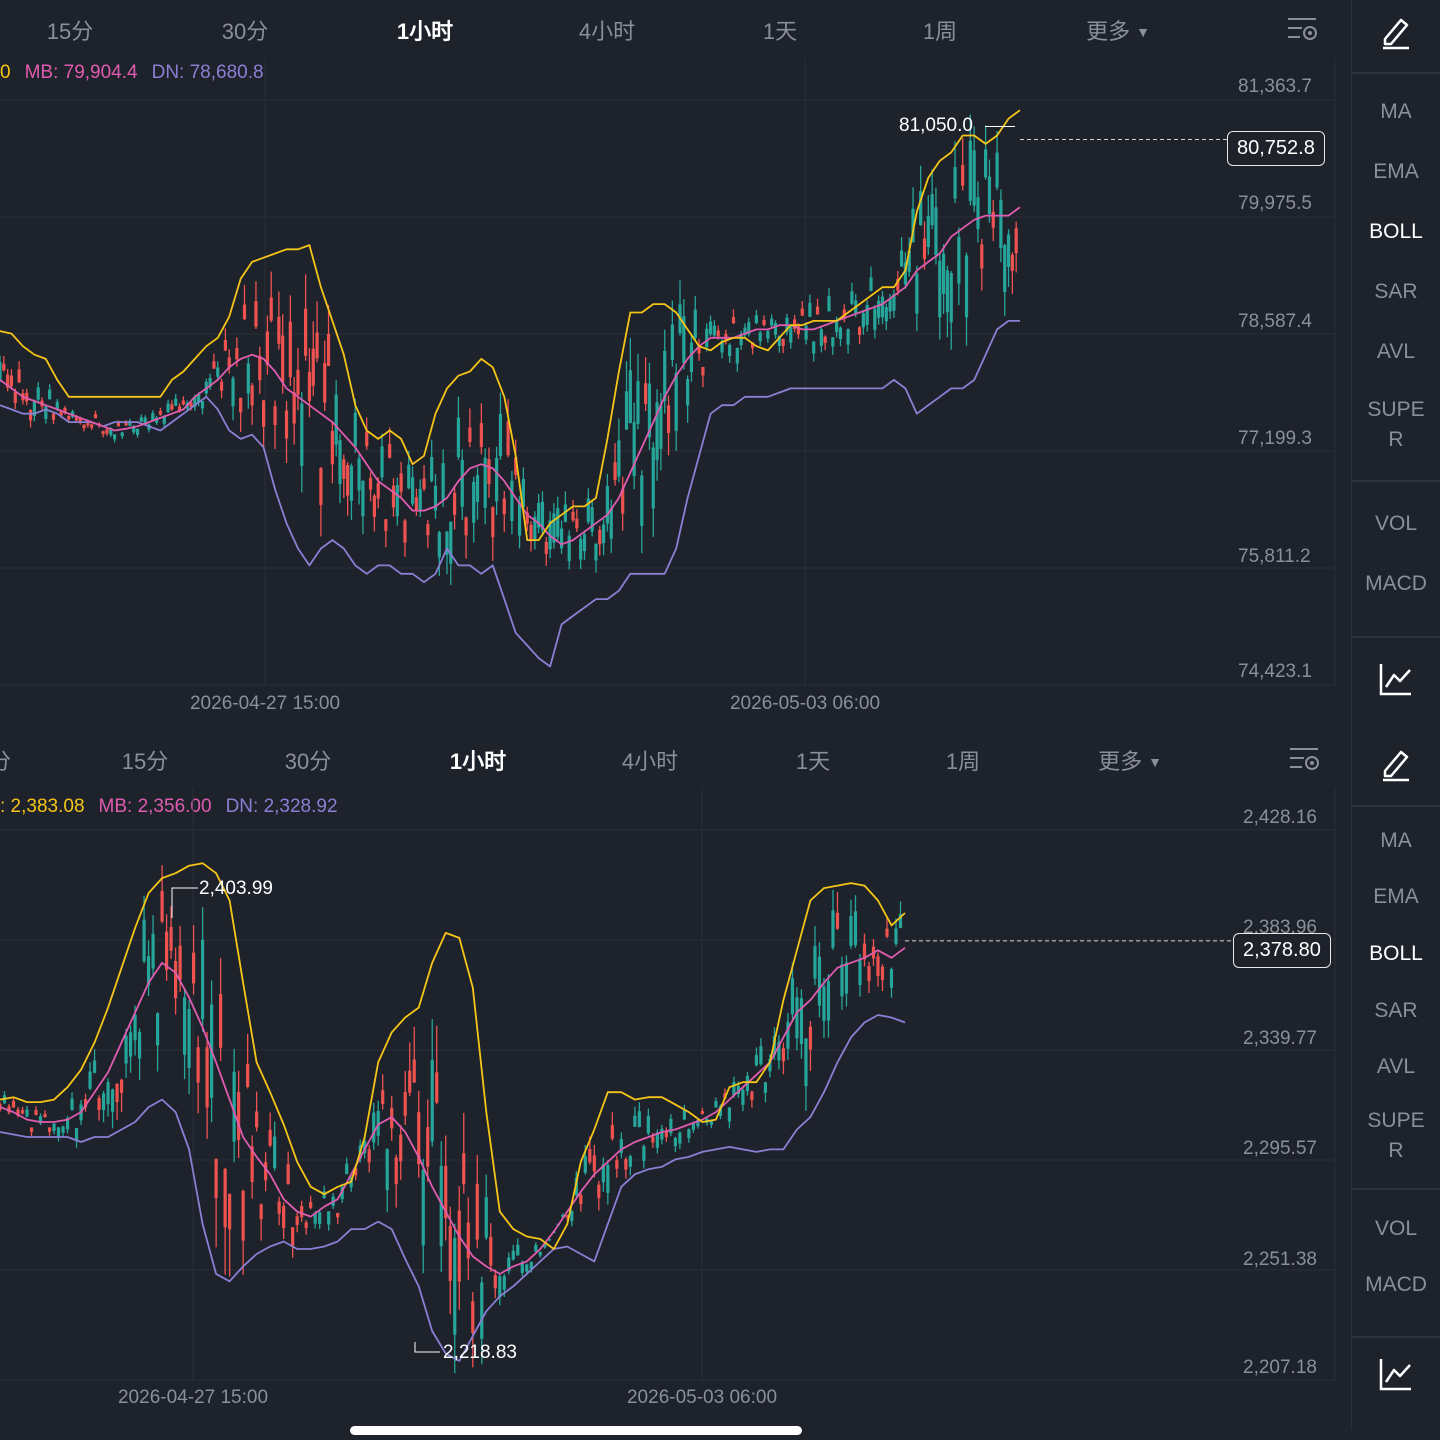 The width and height of the screenshot is (1440, 1440). I want to click on high-annotation: 81,050.0, so click(936, 125).